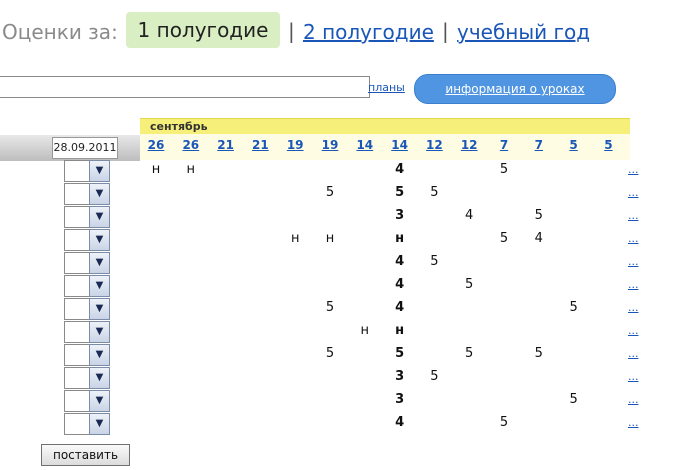  I want to click on month-label: сентябрь, so click(179, 126).